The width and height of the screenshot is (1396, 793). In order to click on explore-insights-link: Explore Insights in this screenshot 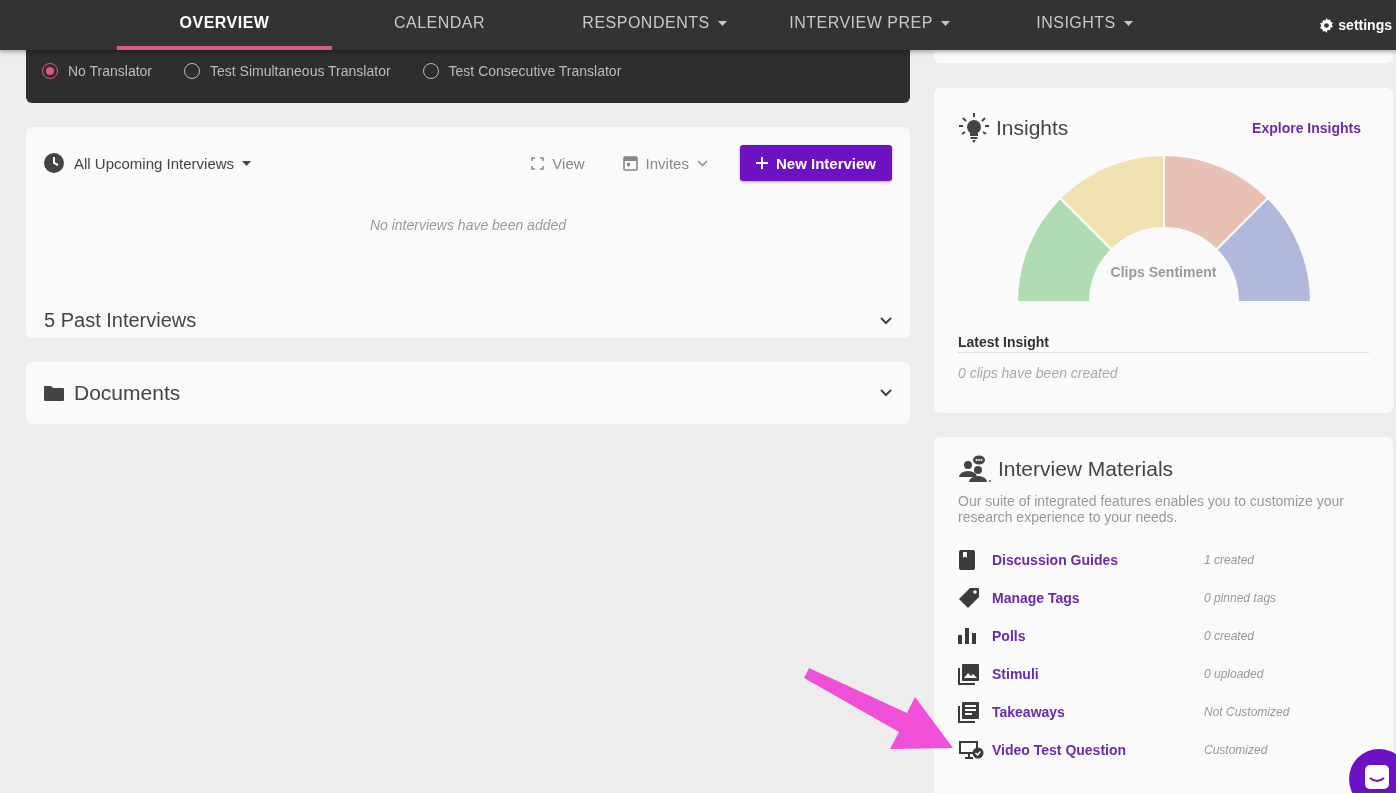, I will do `click(1306, 128)`.